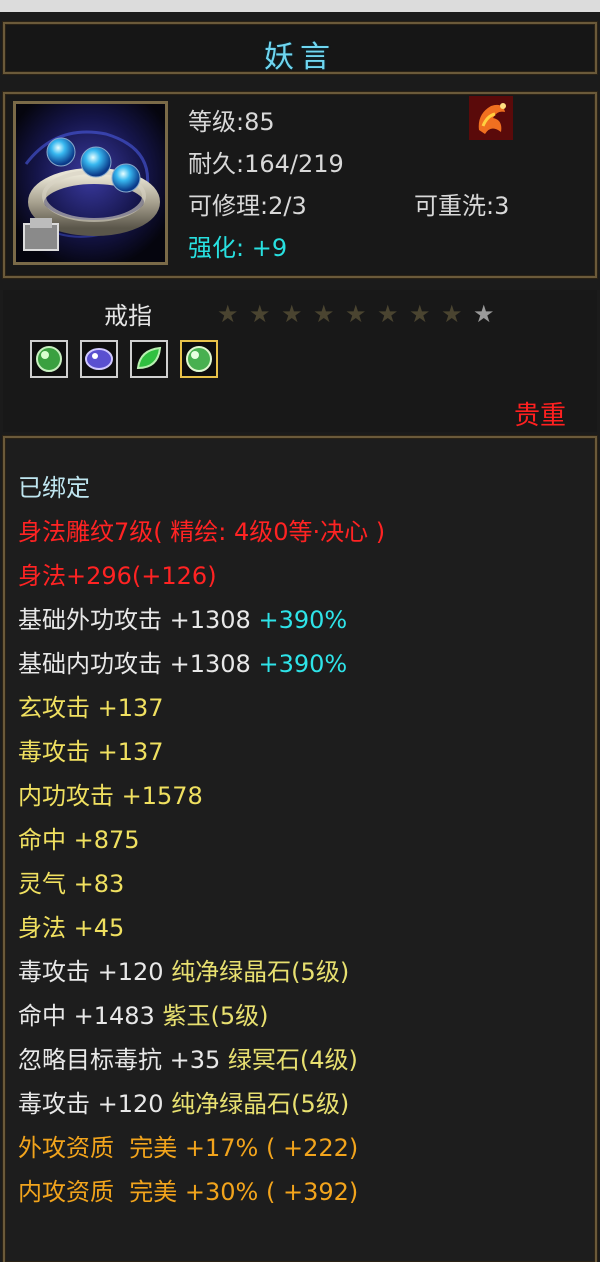 This screenshot has height=1262, width=600. I want to click on gem-bonus-1: 毒攻击 +120 纯净绿晶石(5级), so click(183, 972).